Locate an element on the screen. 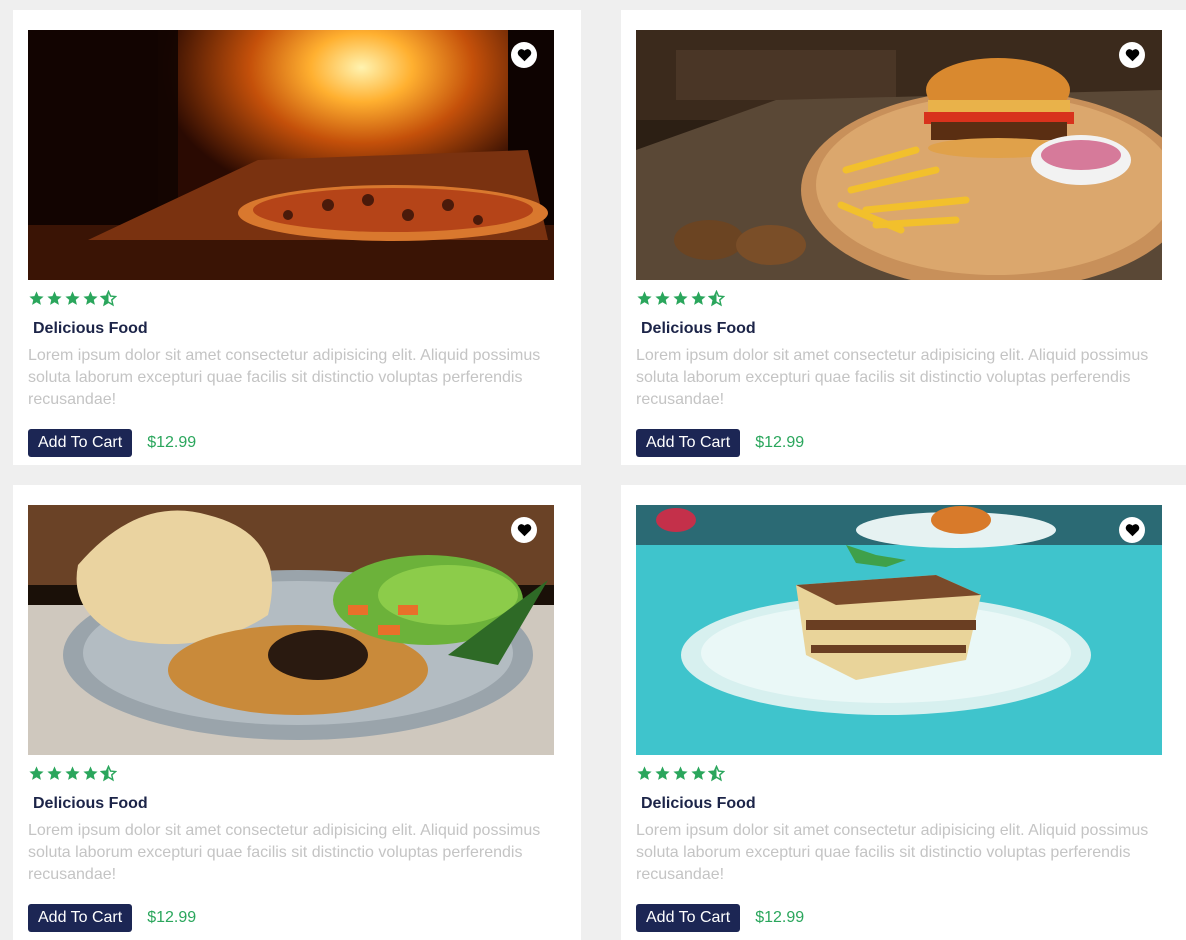  product-image-rice-plate is located at coordinates (291, 630).